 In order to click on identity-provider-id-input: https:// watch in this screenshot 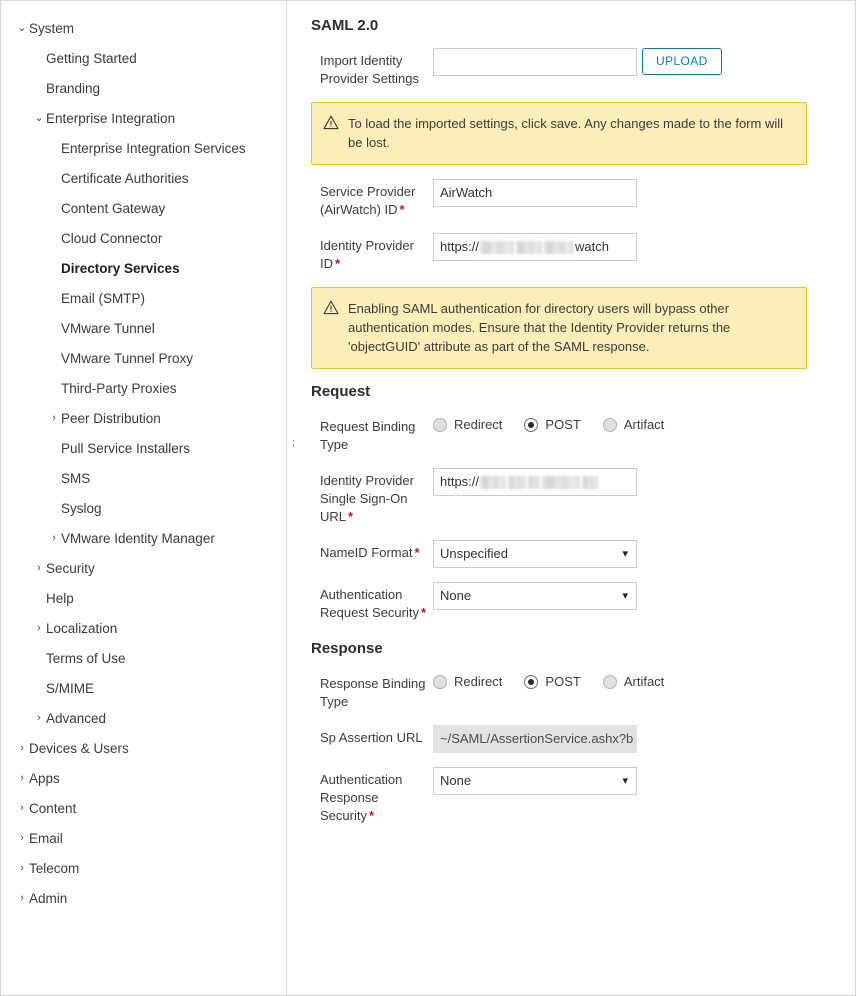, I will do `click(535, 247)`.